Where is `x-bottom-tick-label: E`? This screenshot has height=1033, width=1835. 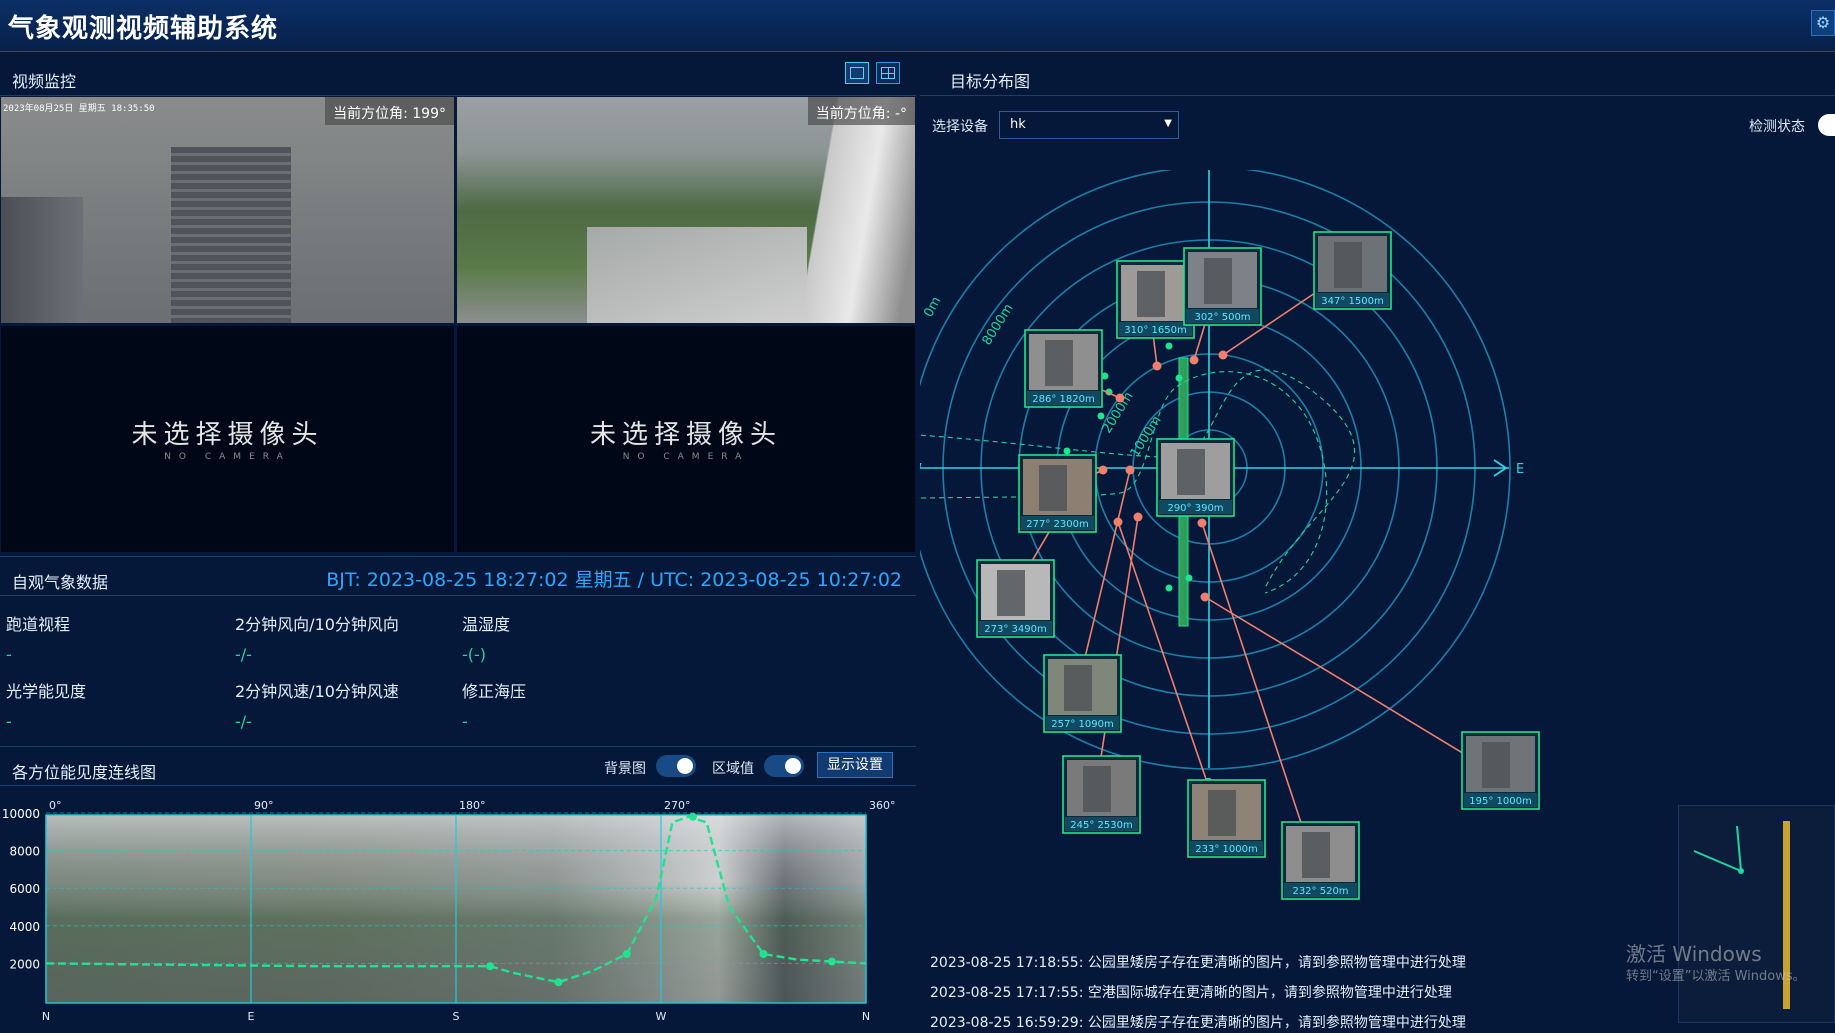 x-bottom-tick-label: E is located at coordinates (251, 1016).